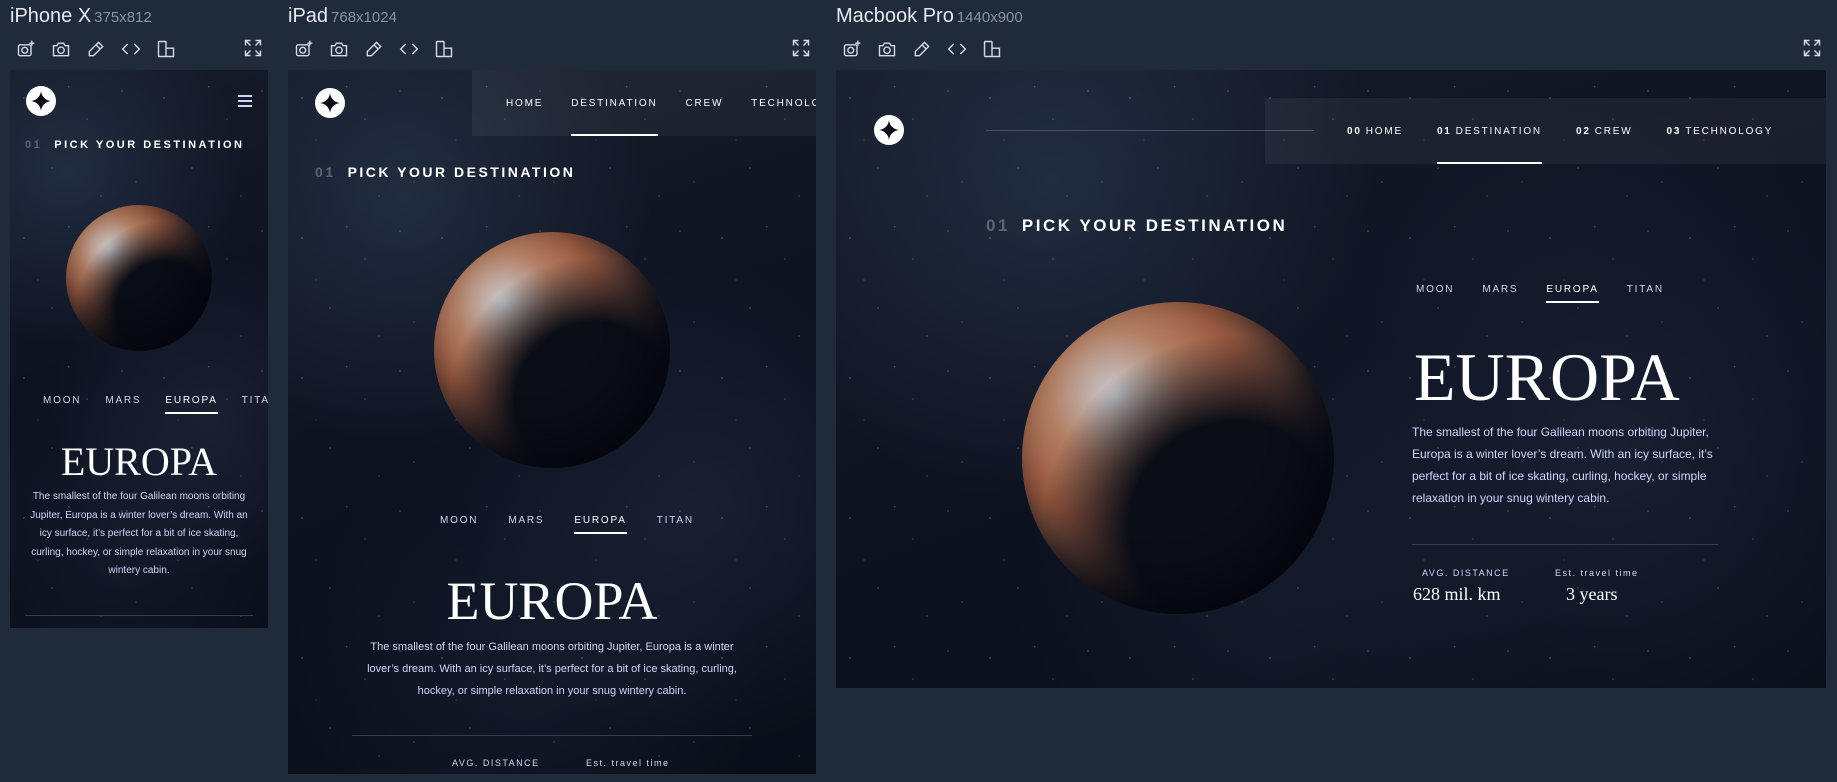  I want to click on nav-technology-number: 03, so click(1674, 131).